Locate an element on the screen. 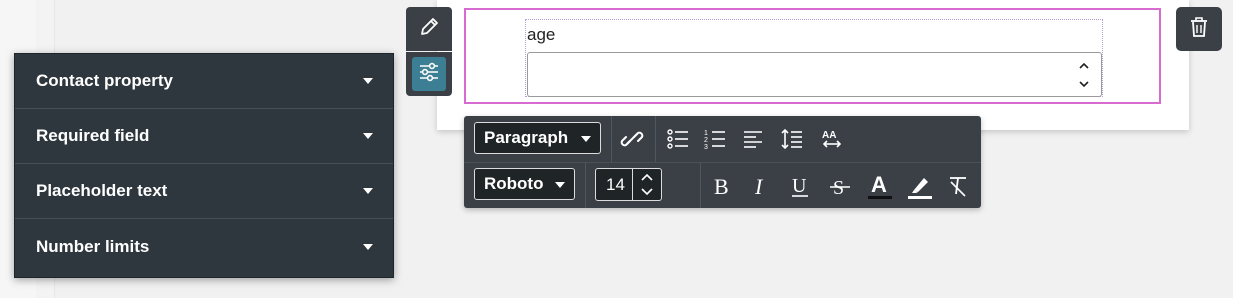  settings-button is located at coordinates (429, 74).